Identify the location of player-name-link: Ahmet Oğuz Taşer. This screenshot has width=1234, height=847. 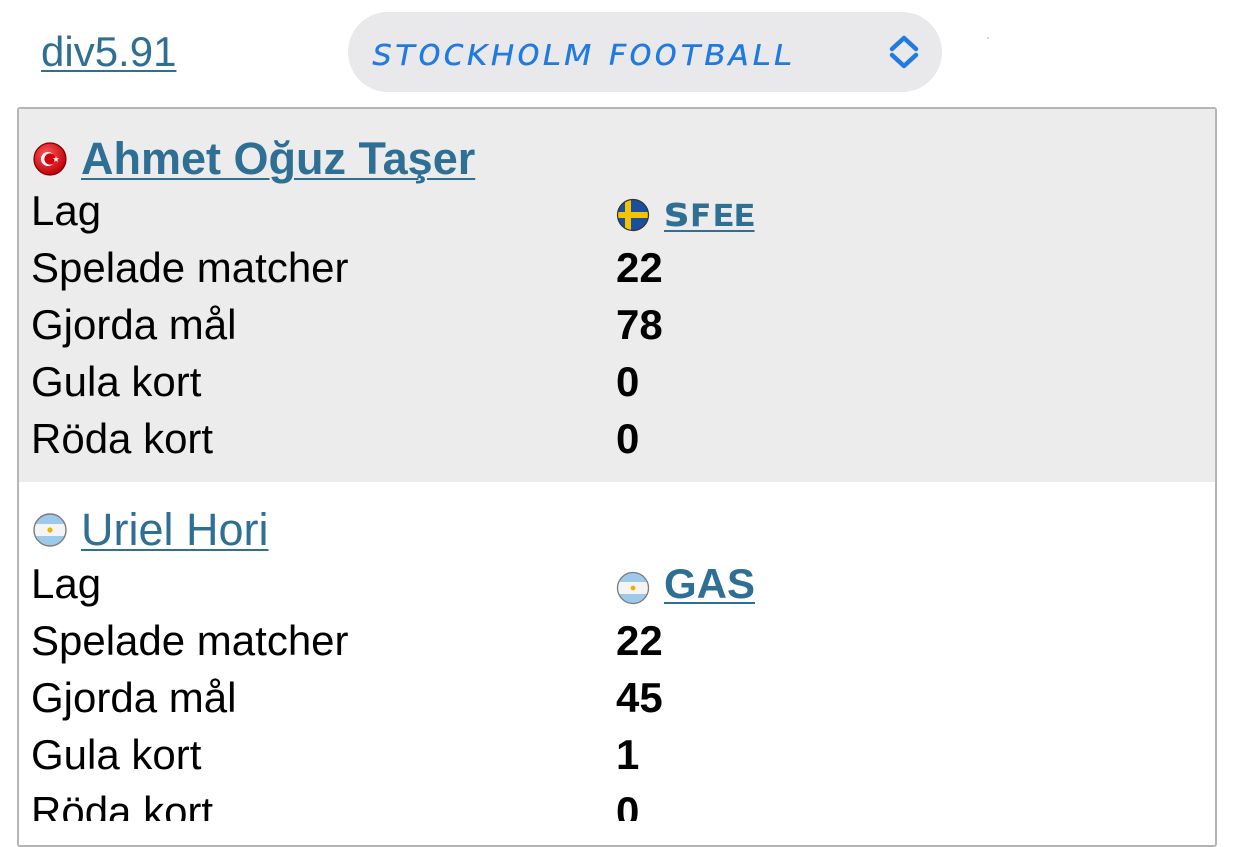
(278, 159).